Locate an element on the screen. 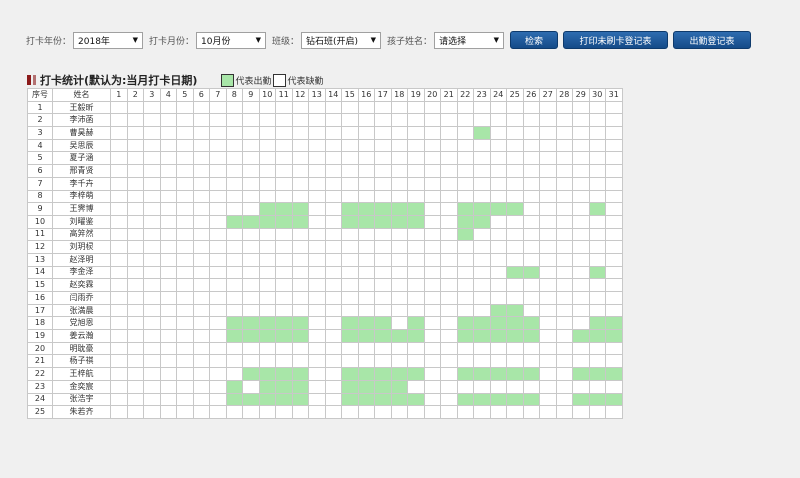 This screenshot has height=478, width=800. table-row: 1 王毅昕 is located at coordinates (325, 107).